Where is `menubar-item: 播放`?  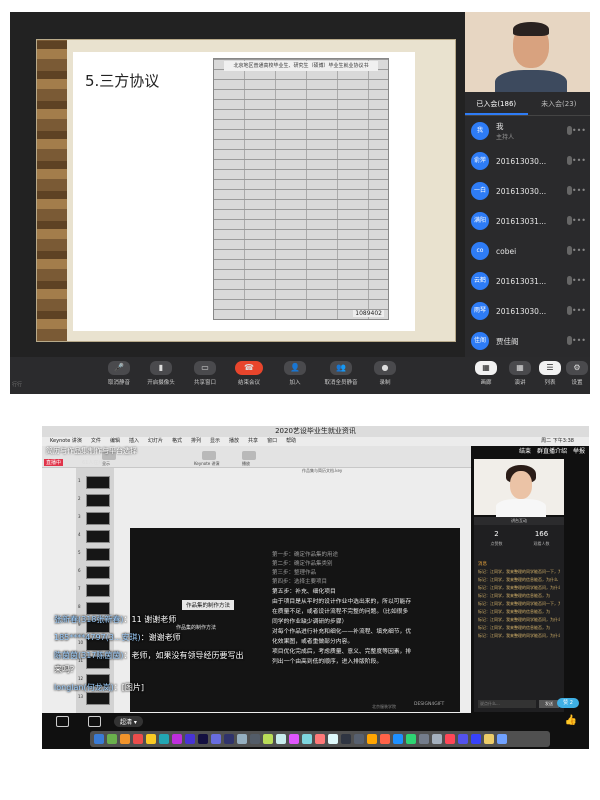
menubar-item: 播放 is located at coordinates (234, 441).